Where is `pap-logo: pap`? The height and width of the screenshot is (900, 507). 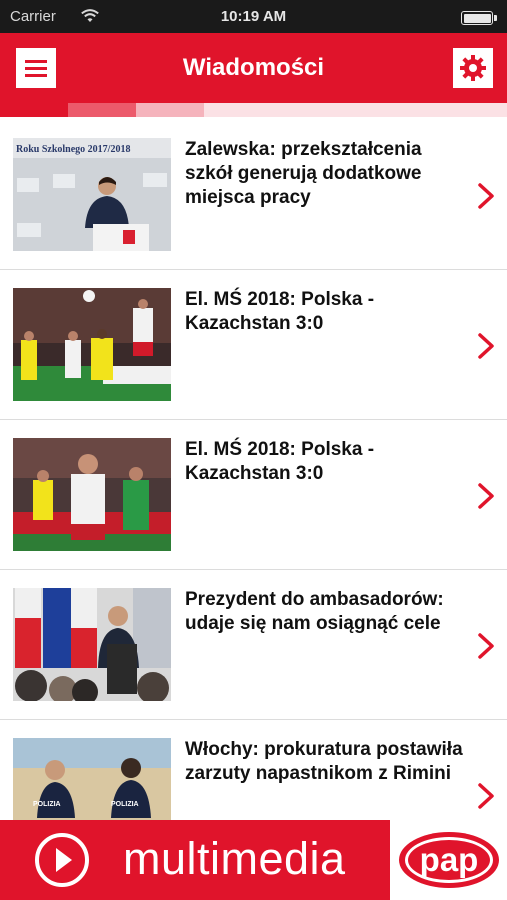 pap-logo: pap is located at coordinates (447, 860).